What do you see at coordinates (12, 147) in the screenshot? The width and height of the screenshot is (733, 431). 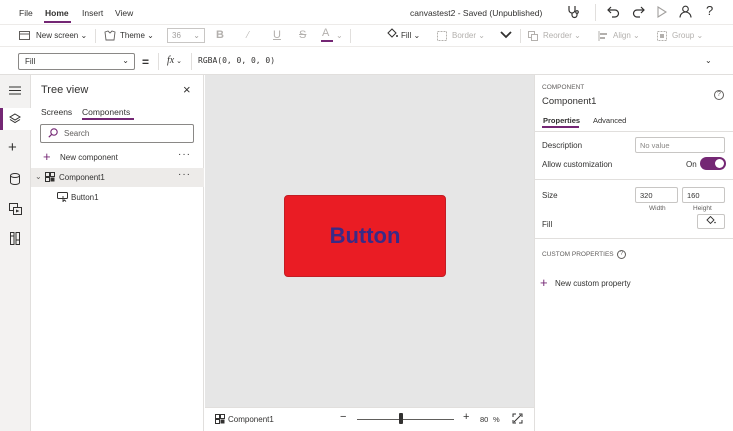 I see `insert-plus-icon: +` at bounding box center [12, 147].